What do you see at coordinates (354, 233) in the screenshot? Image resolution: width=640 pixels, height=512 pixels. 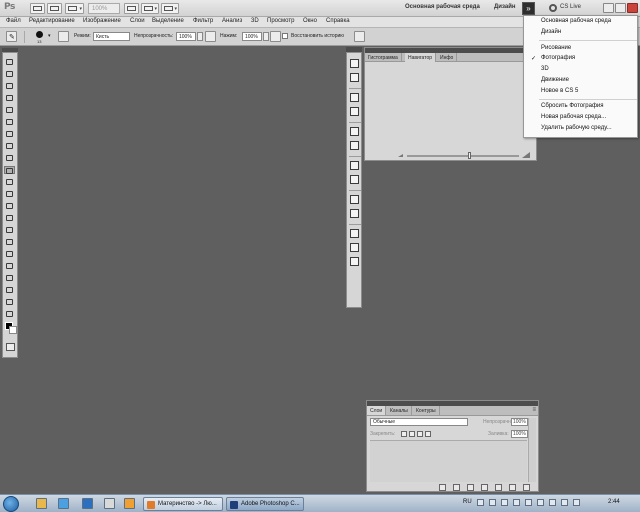 I see `3d-panel-icon` at bounding box center [354, 233].